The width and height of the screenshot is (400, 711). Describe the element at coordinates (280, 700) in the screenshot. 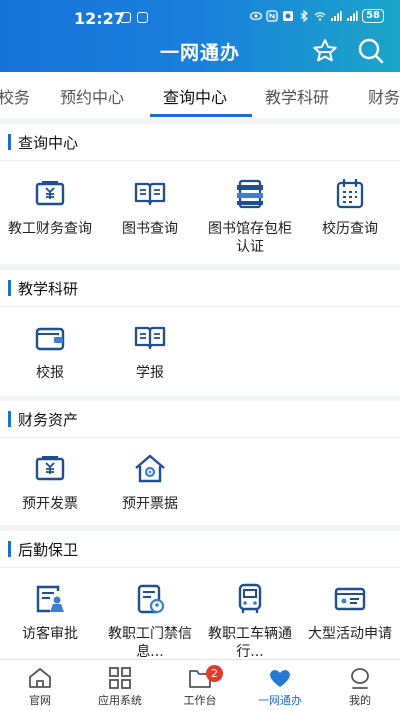

I see `nav-label: 一网通办` at that location.